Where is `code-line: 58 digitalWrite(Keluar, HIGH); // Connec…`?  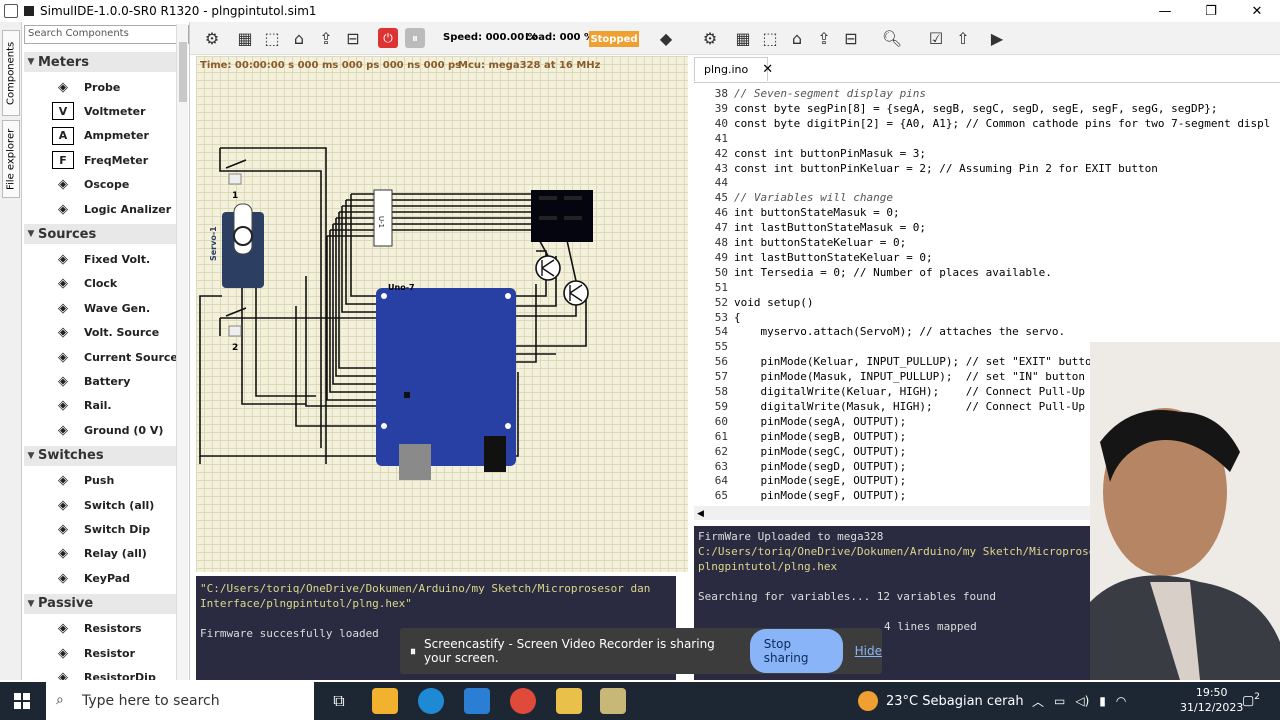 code-line: 58 digitalWrite(Keluar, HIGH); // Connec… is located at coordinates (889, 392).